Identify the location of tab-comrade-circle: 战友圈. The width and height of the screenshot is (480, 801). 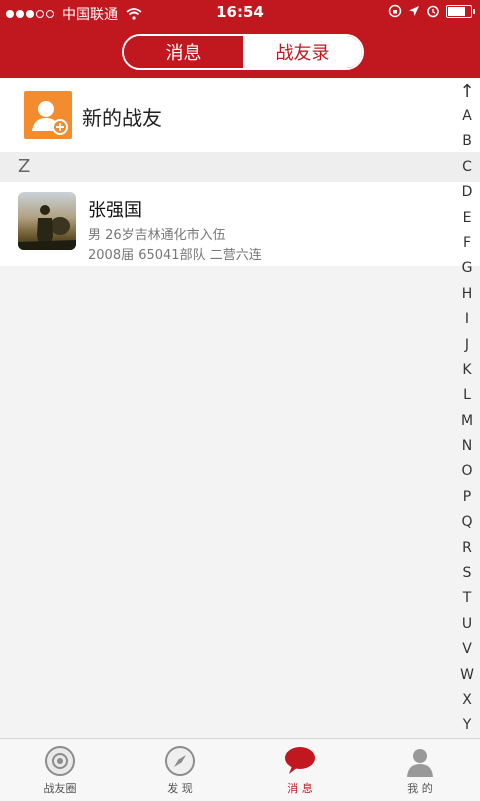
(60, 770).